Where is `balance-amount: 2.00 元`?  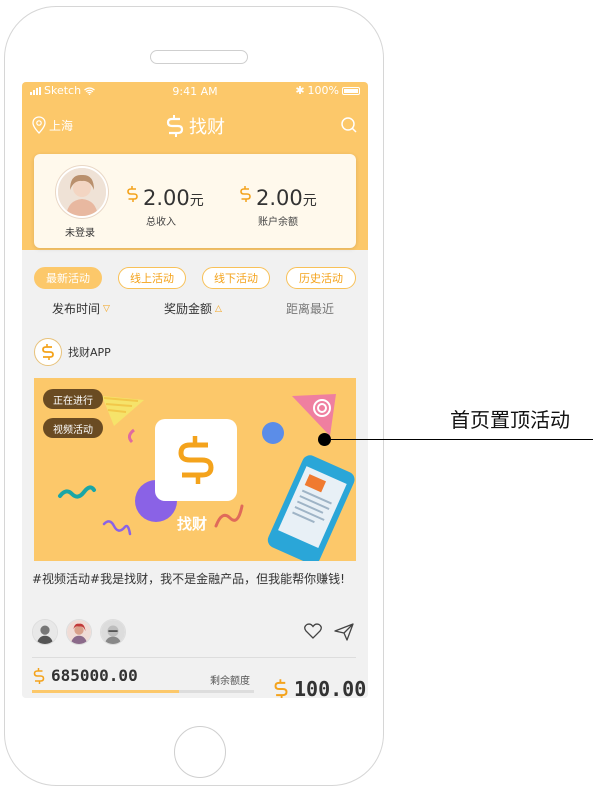 balance-amount: 2.00 元 is located at coordinates (278, 198).